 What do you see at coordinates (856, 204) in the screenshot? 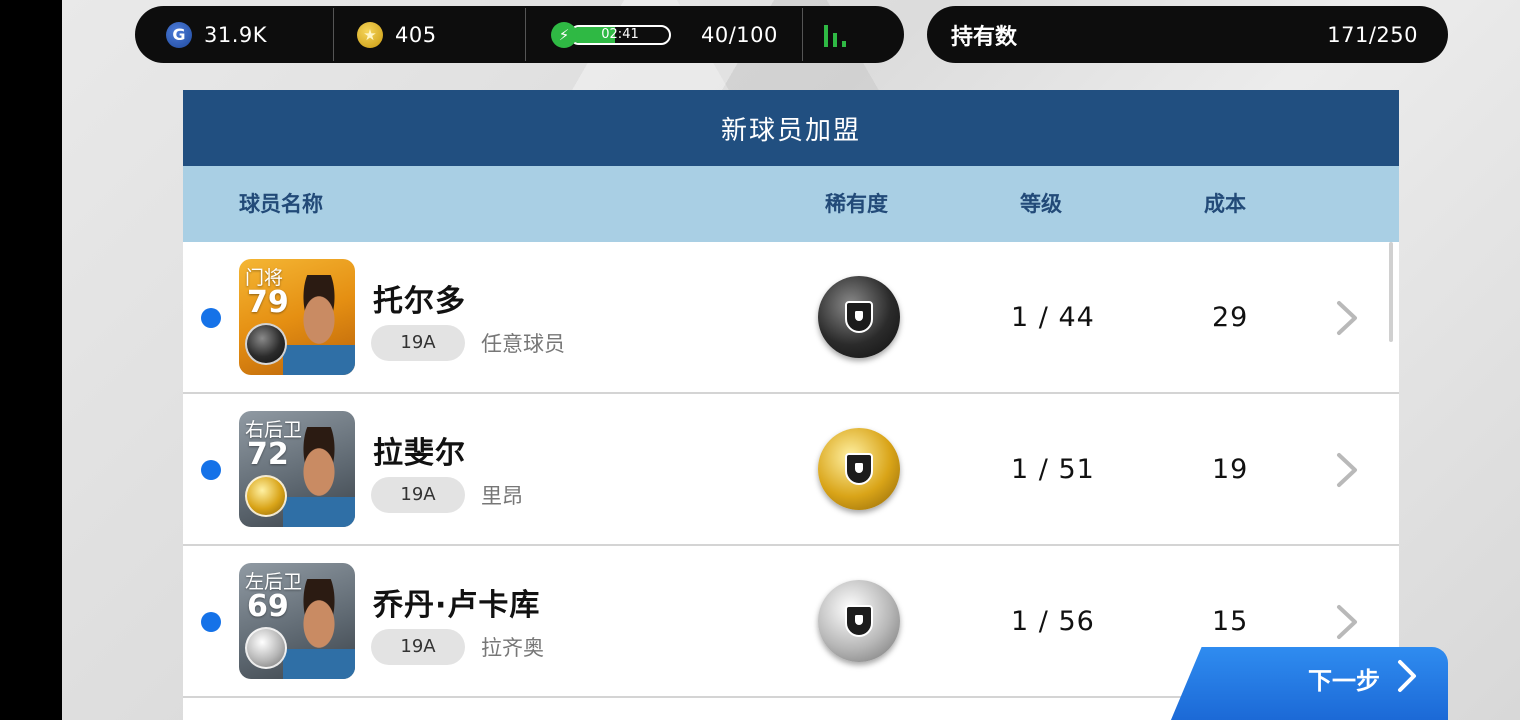
I see `column-header-rarity: 稀有度` at bounding box center [856, 204].